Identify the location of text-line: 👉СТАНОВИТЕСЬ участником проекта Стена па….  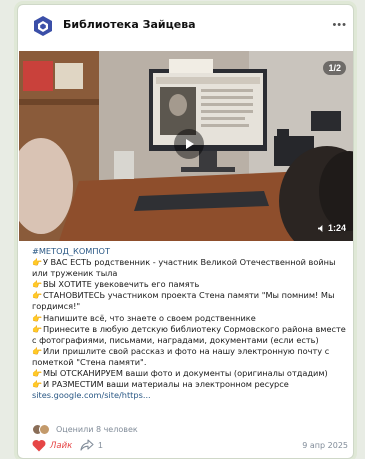
(183, 301).